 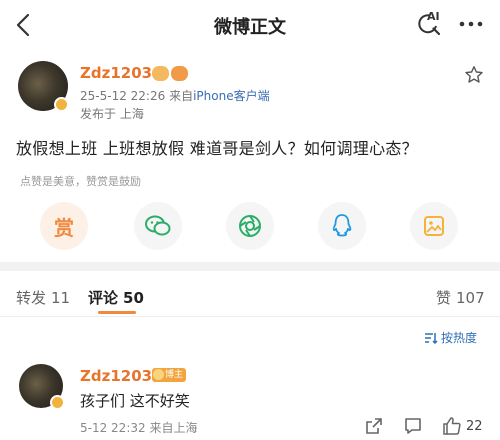 What do you see at coordinates (181, 96) in the screenshot?
I see `post-source-prefix: 来自` at bounding box center [181, 96].